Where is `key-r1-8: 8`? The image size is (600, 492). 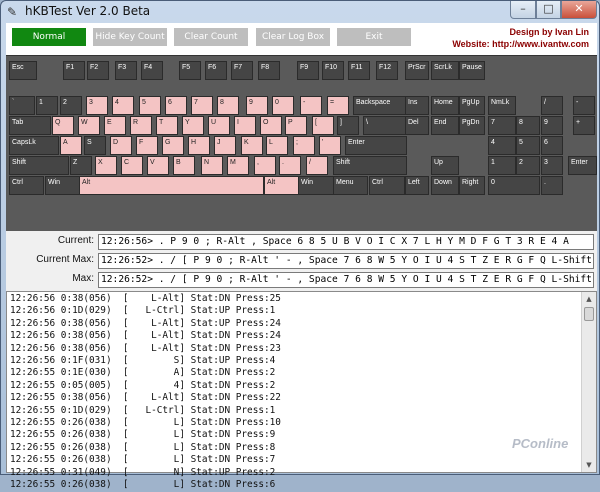
key-r1-8: 8 is located at coordinates (228, 105).